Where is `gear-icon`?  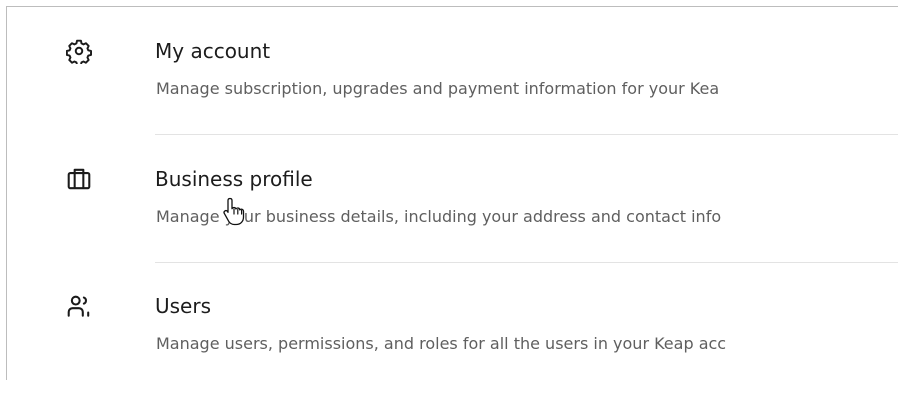
gear-icon is located at coordinates (79, 51).